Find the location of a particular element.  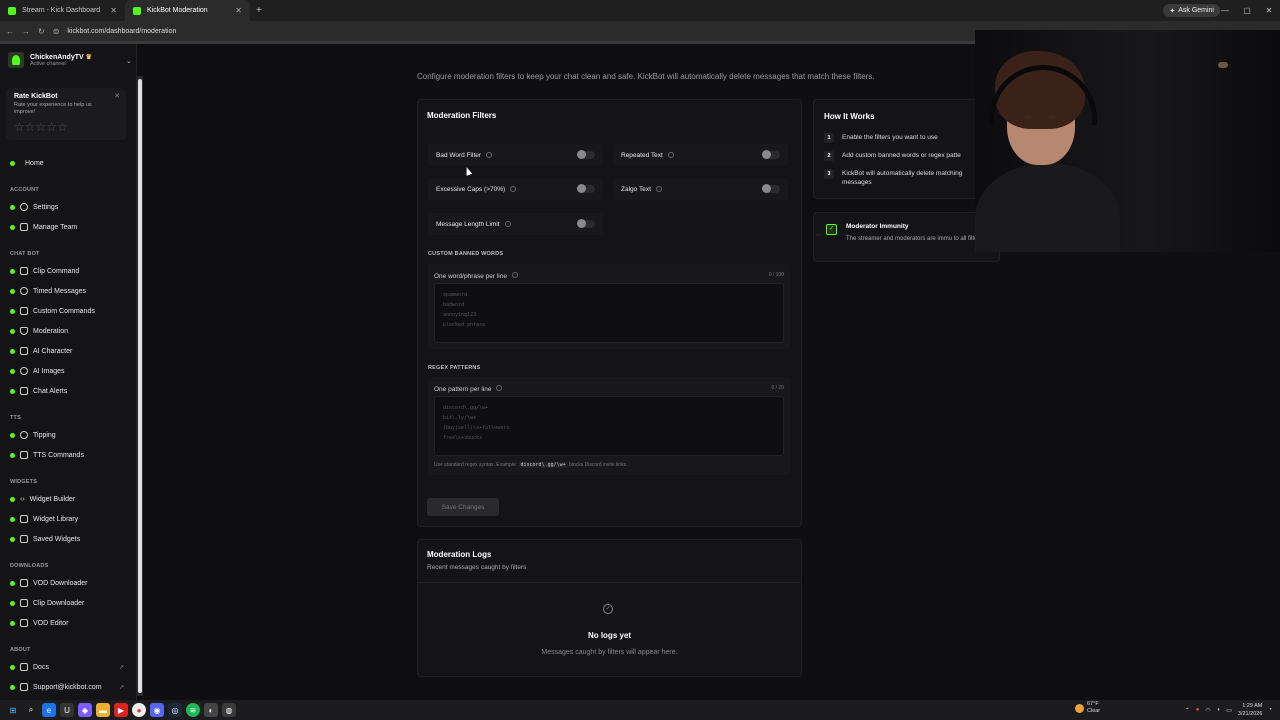

sidebar-item-vod-editor: VOD Editor is located at coordinates (70, 623).